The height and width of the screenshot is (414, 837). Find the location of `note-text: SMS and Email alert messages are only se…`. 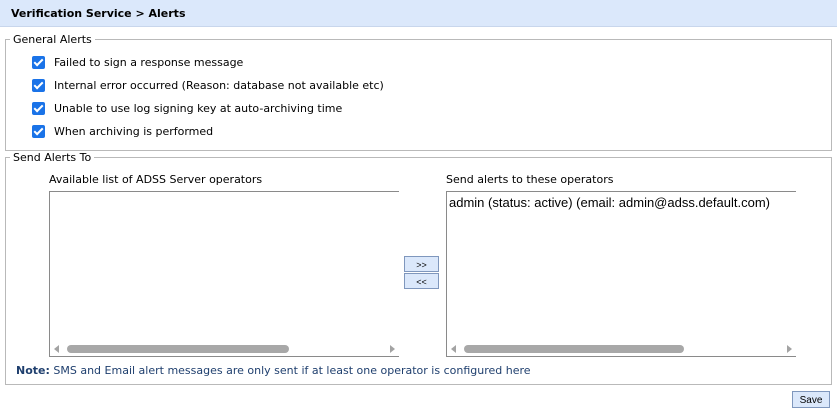

note-text: SMS and Email alert messages are only se… is located at coordinates (292, 370).